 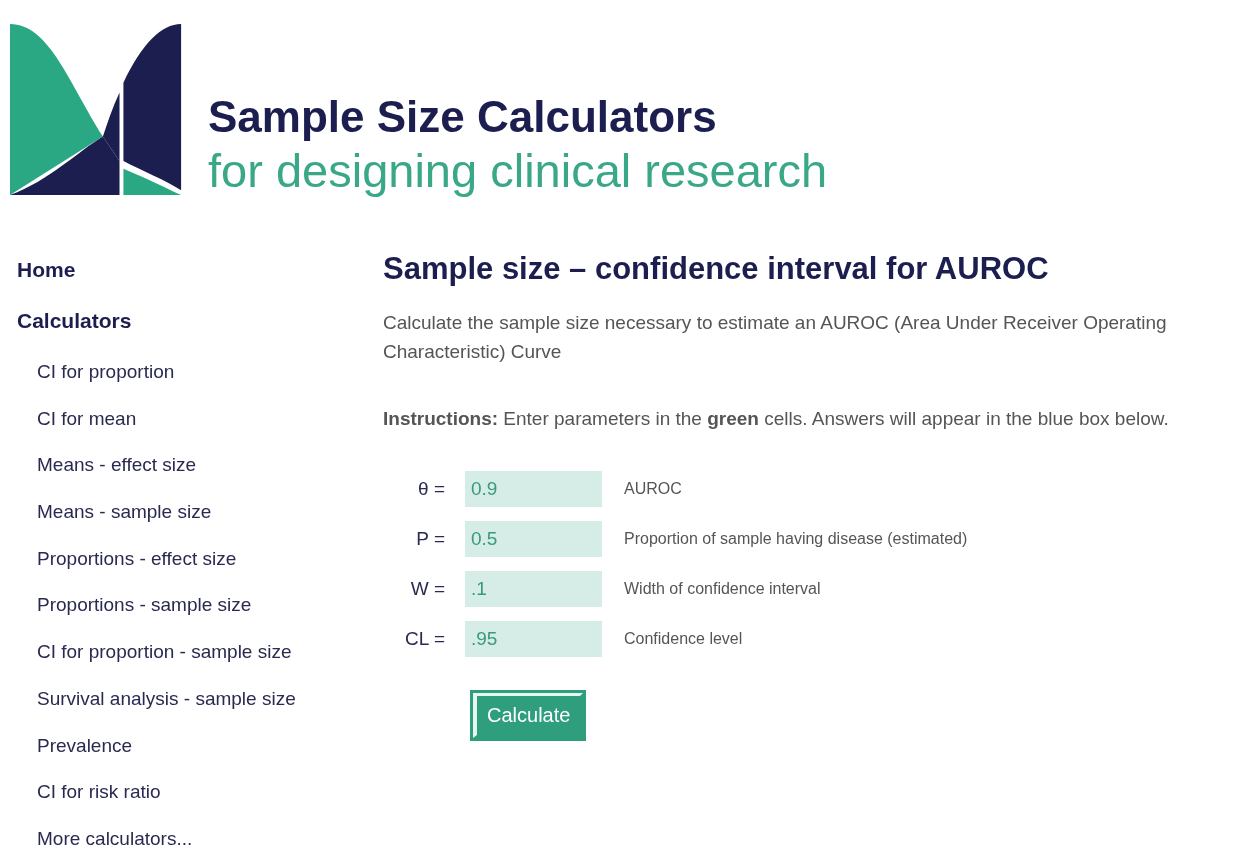 I want to click on nav-link: Proportions - sample size, so click(x=200, y=609).